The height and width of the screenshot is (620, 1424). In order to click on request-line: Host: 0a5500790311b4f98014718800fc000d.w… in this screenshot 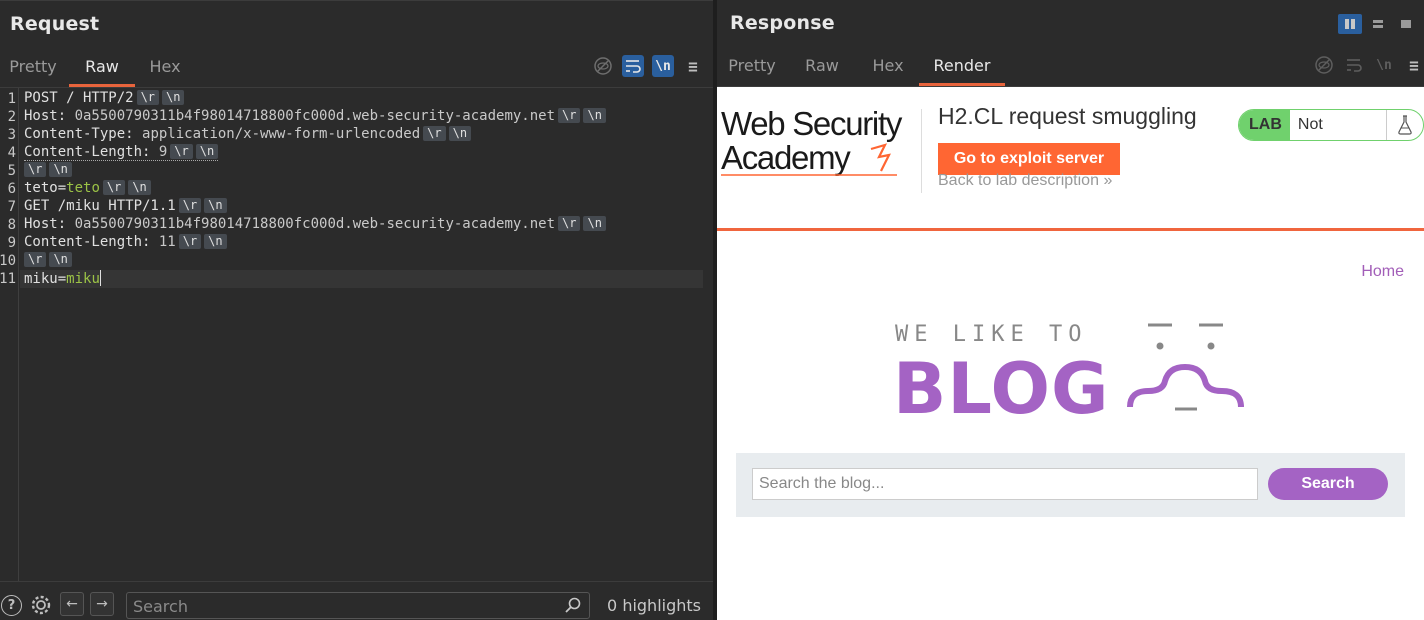, I will do `click(315, 225)`.